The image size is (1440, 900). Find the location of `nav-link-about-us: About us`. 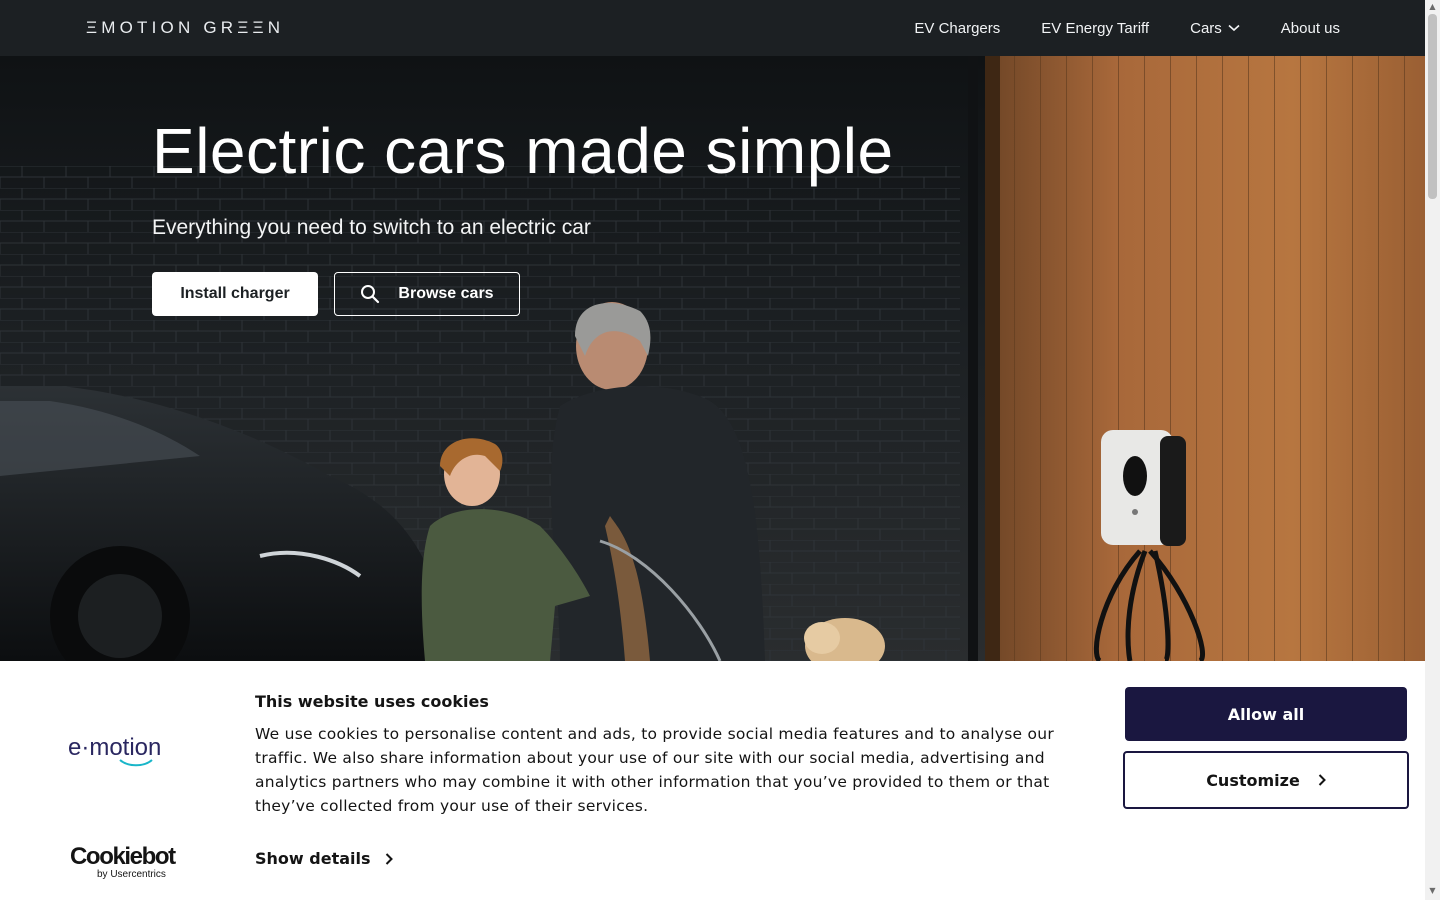

nav-link-about-us: About us is located at coordinates (1310, 28).